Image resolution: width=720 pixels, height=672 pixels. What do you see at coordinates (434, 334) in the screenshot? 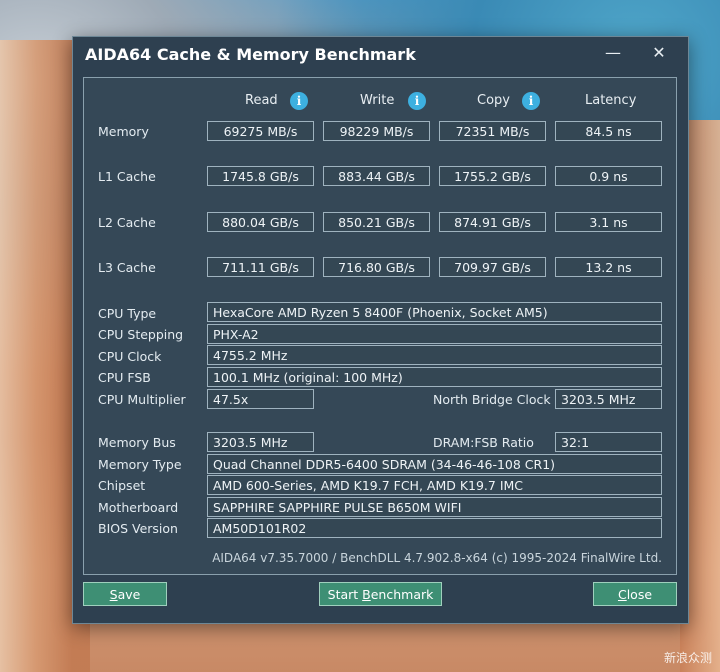
I see `cpu-stepping-value: PHX-A2` at bounding box center [434, 334].